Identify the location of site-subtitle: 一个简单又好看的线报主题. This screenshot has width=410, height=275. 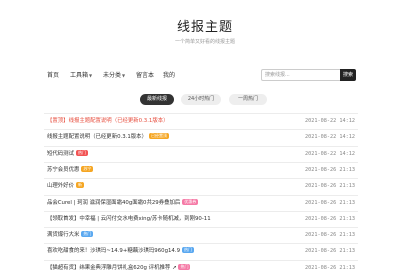
(204, 42).